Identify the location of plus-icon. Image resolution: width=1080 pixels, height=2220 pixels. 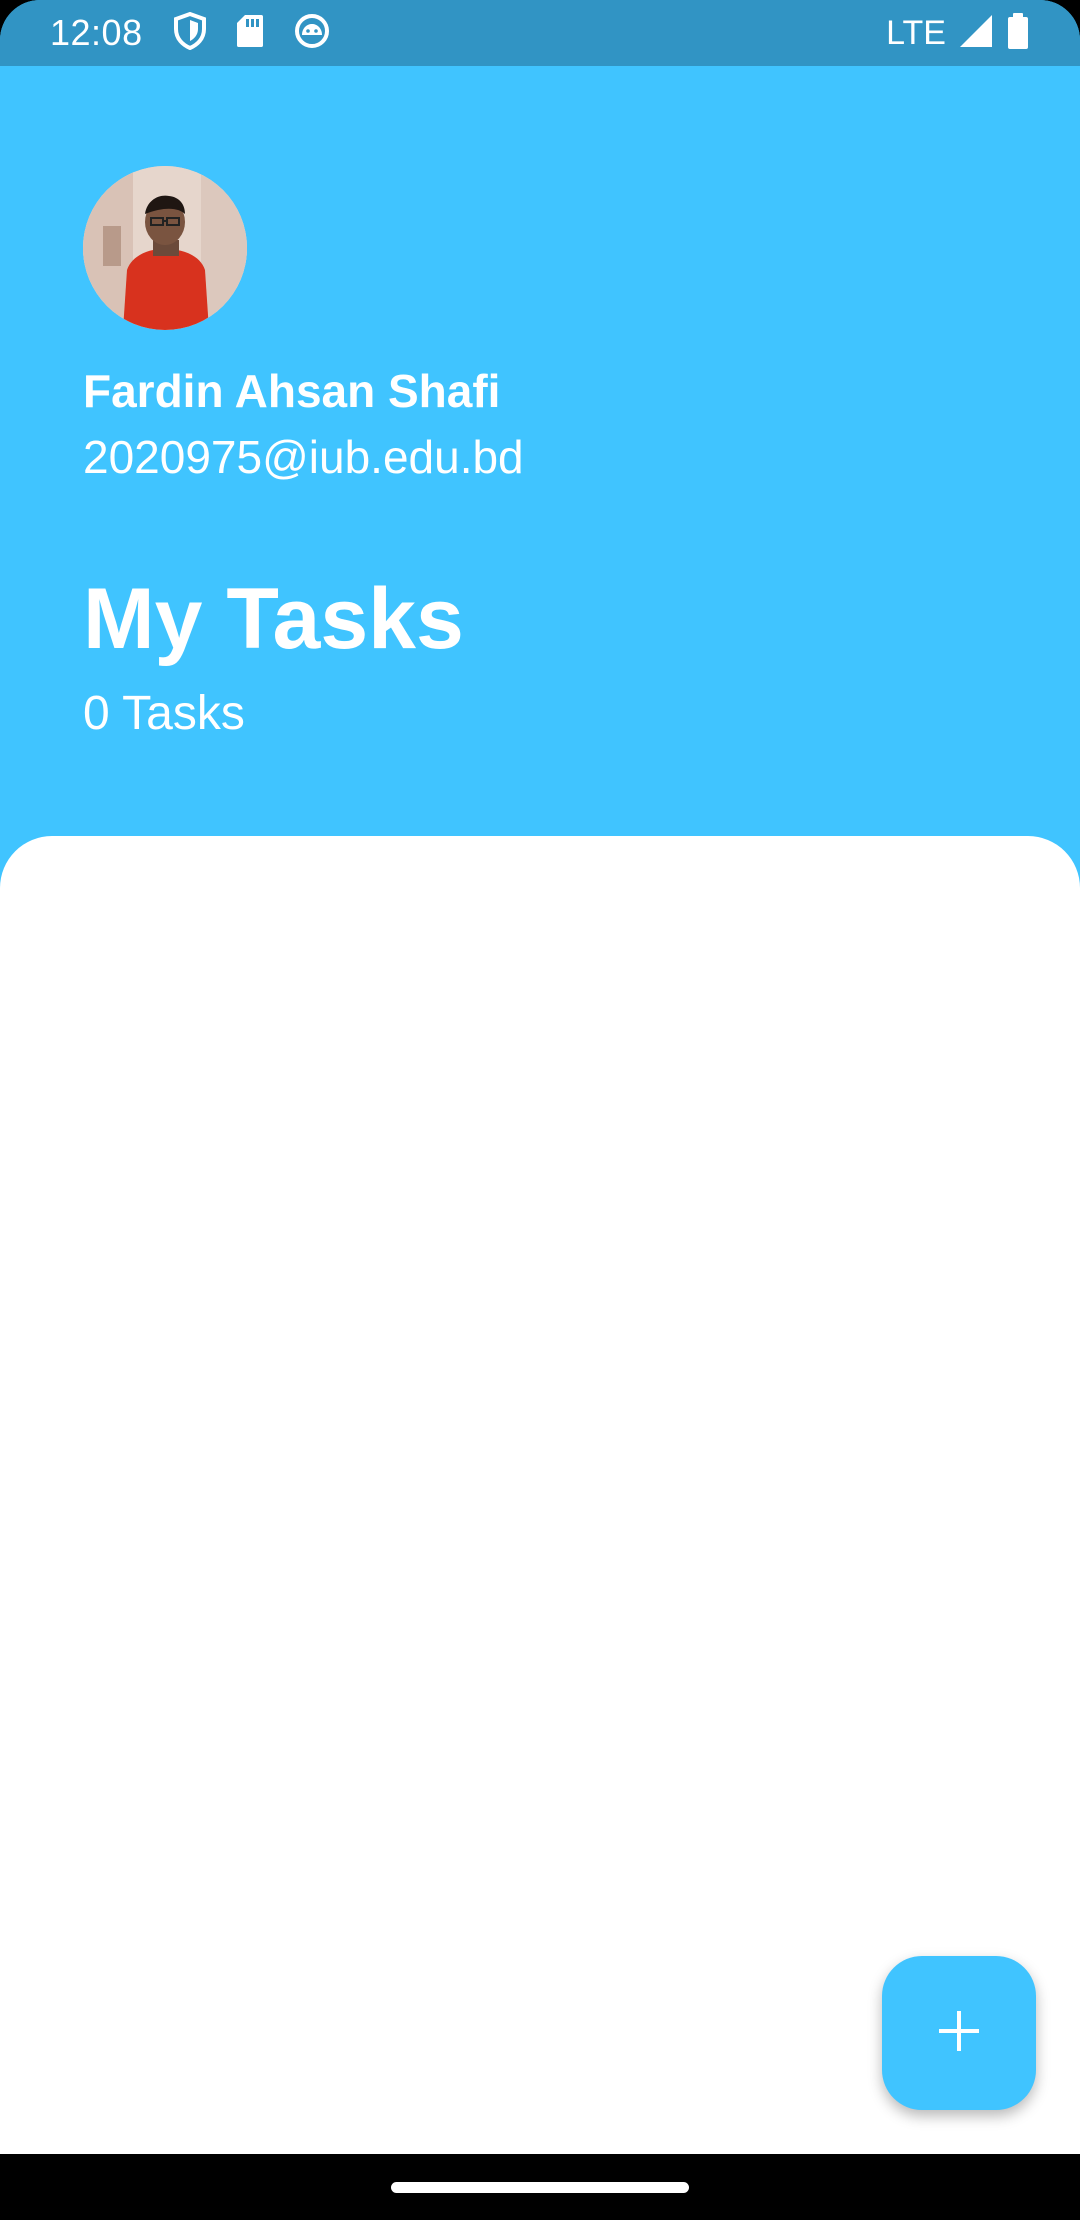
(959, 2033).